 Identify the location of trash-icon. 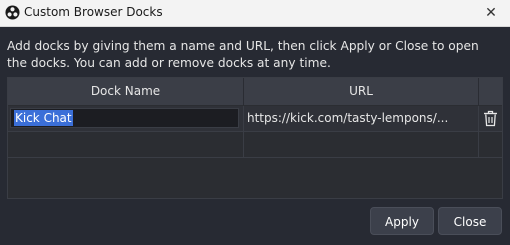
(490, 118).